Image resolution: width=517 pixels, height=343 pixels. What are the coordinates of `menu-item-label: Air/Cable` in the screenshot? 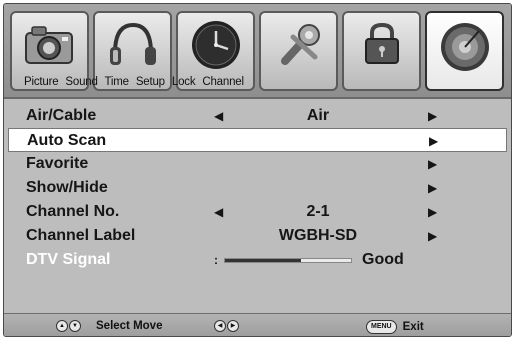 It's located at (61, 115).